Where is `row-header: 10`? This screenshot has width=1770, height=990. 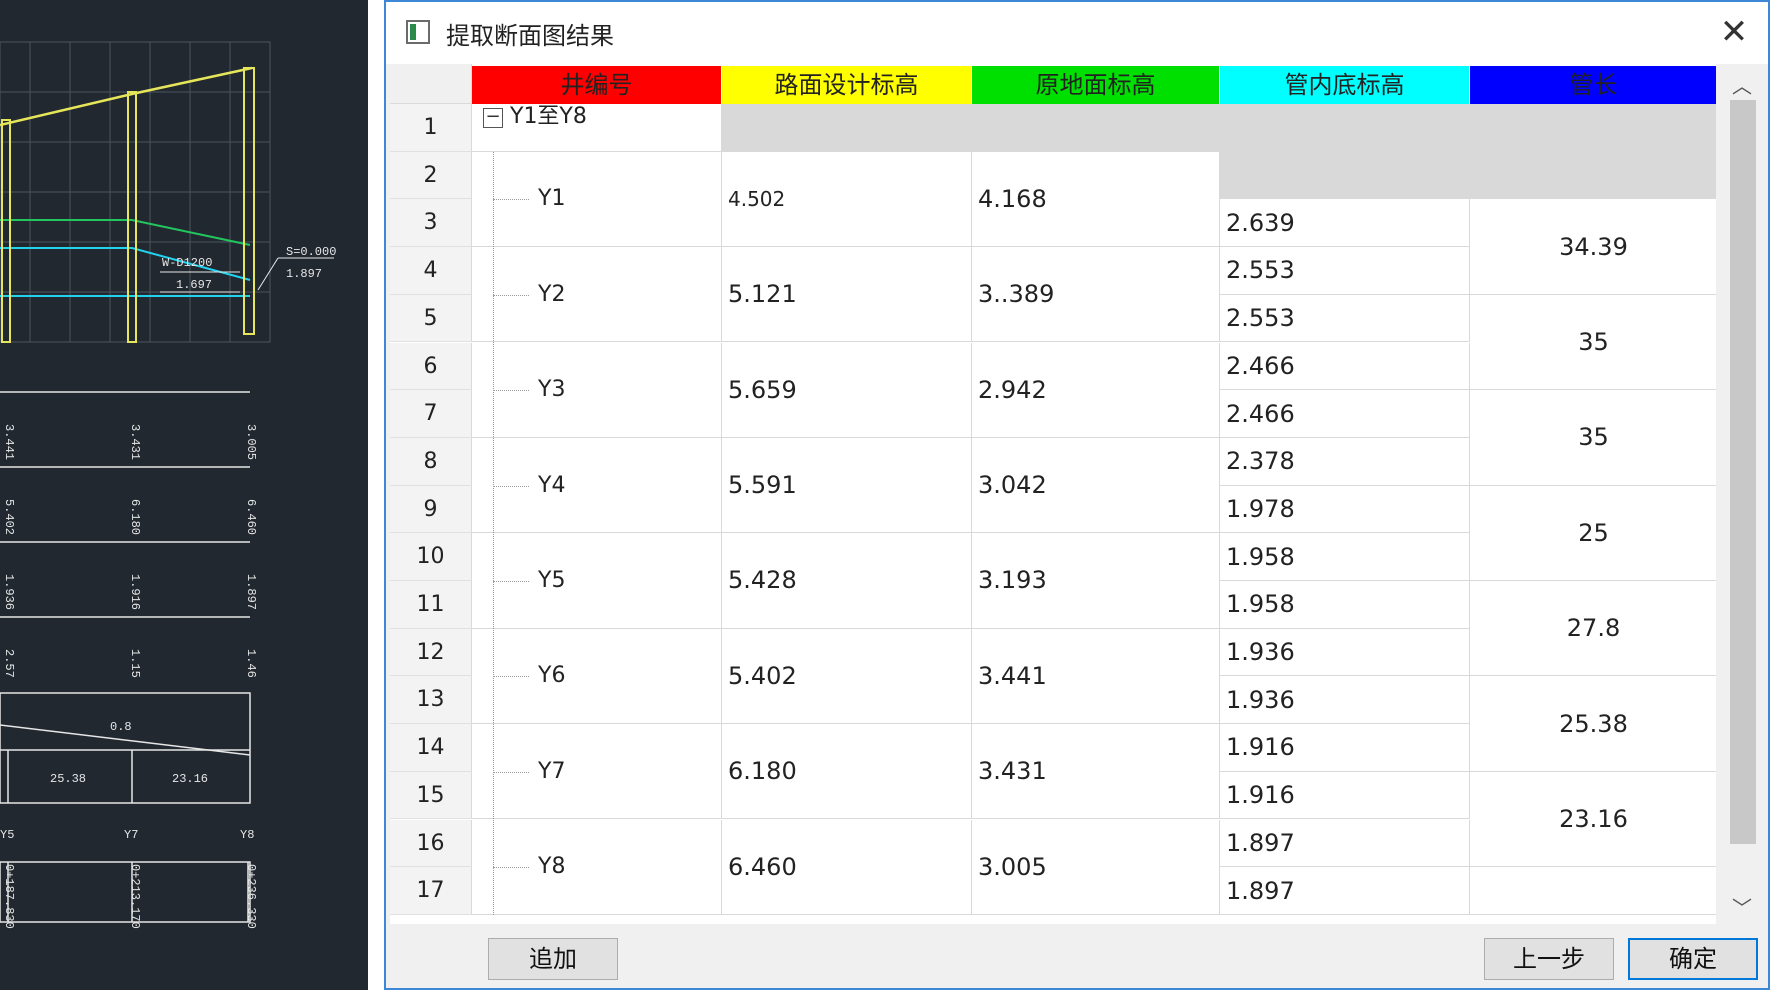
row-header: 10 is located at coordinates (431, 557).